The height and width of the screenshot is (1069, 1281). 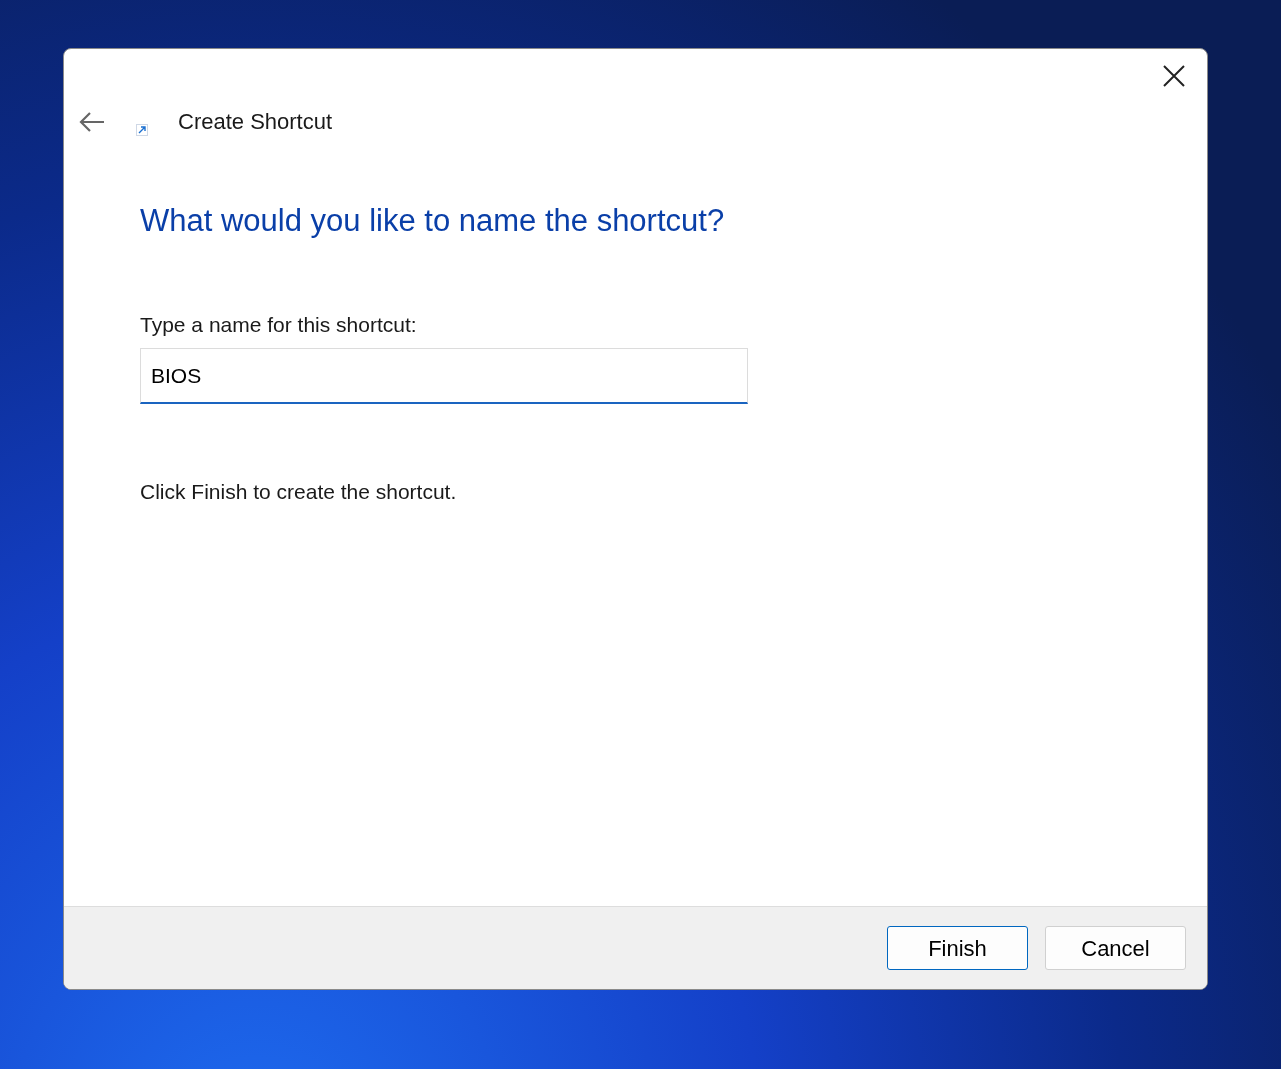 What do you see at coordinates (142, 129) in the screenshot?
I see `shortcut-arrow-icon` at bounding box center [142, 129].